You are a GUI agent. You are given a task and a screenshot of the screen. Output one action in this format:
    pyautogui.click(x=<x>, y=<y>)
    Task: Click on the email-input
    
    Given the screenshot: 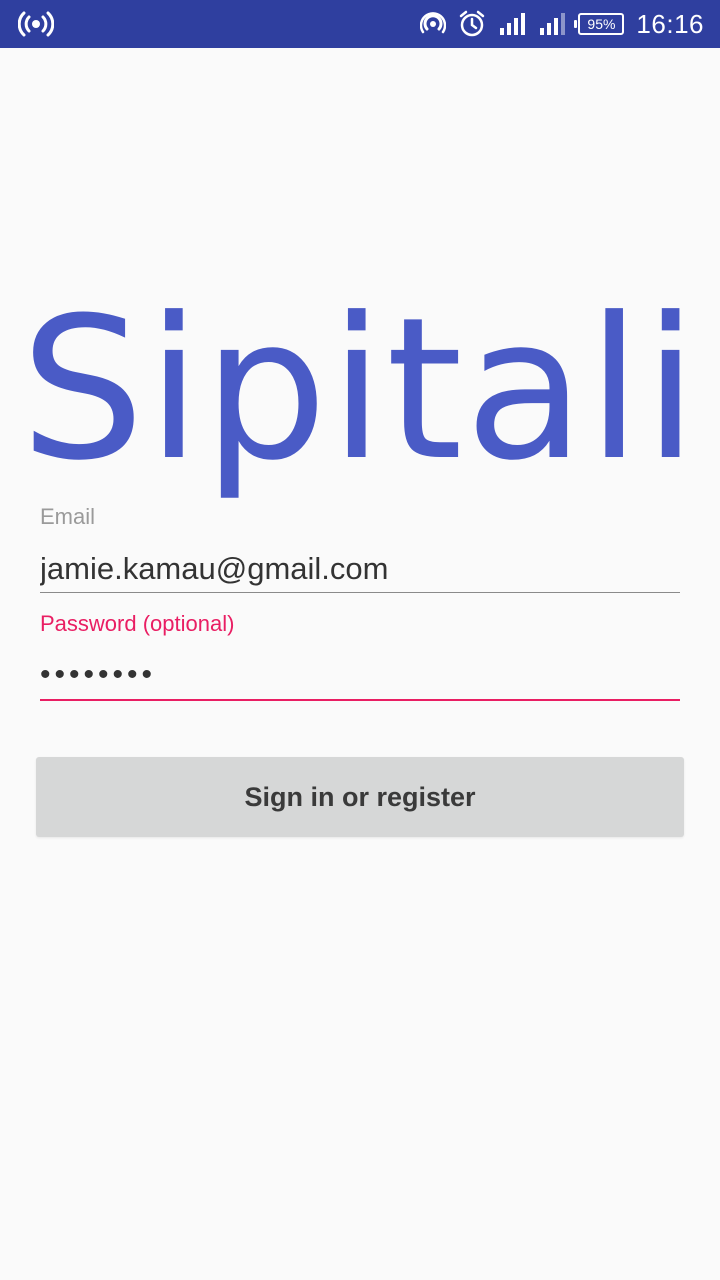 What is the action you would take?
    pyautogui.click(x=360, y=569)
    